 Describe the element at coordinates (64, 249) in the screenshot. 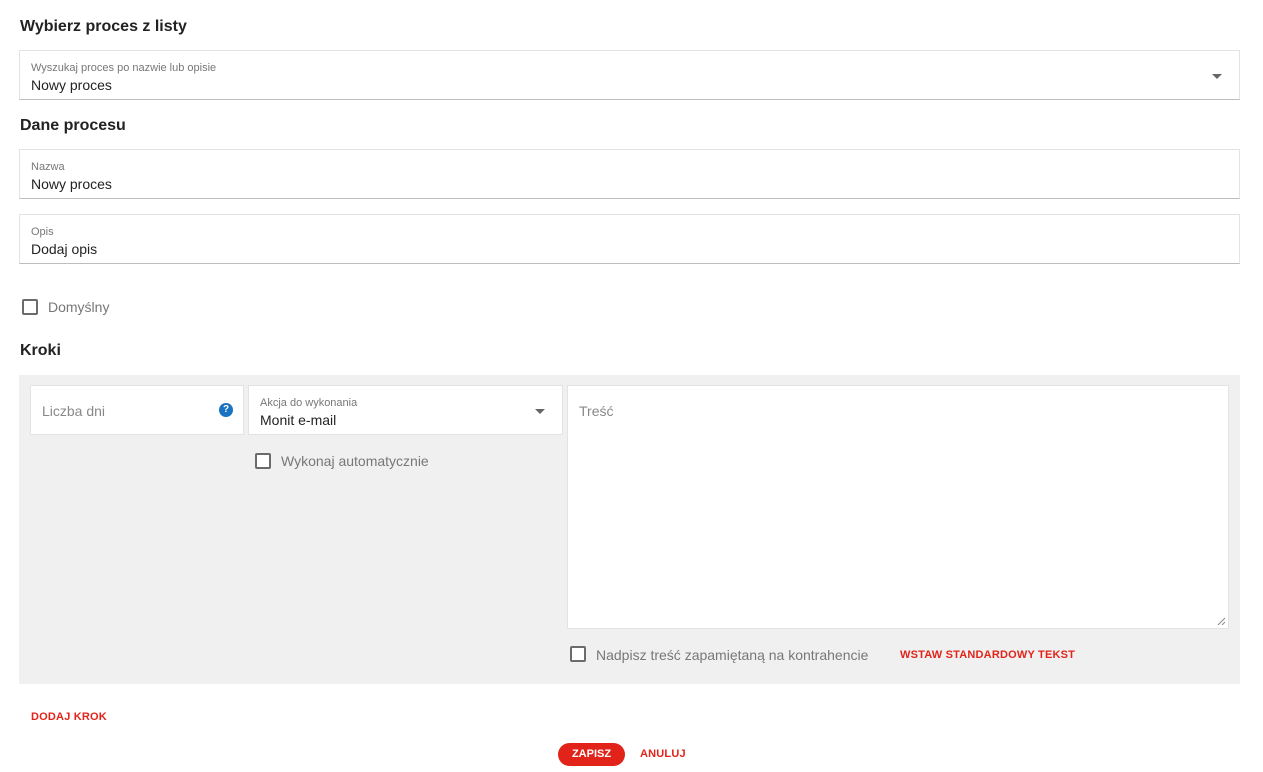

I see `process-description-value: Dodaj opis` at that location.